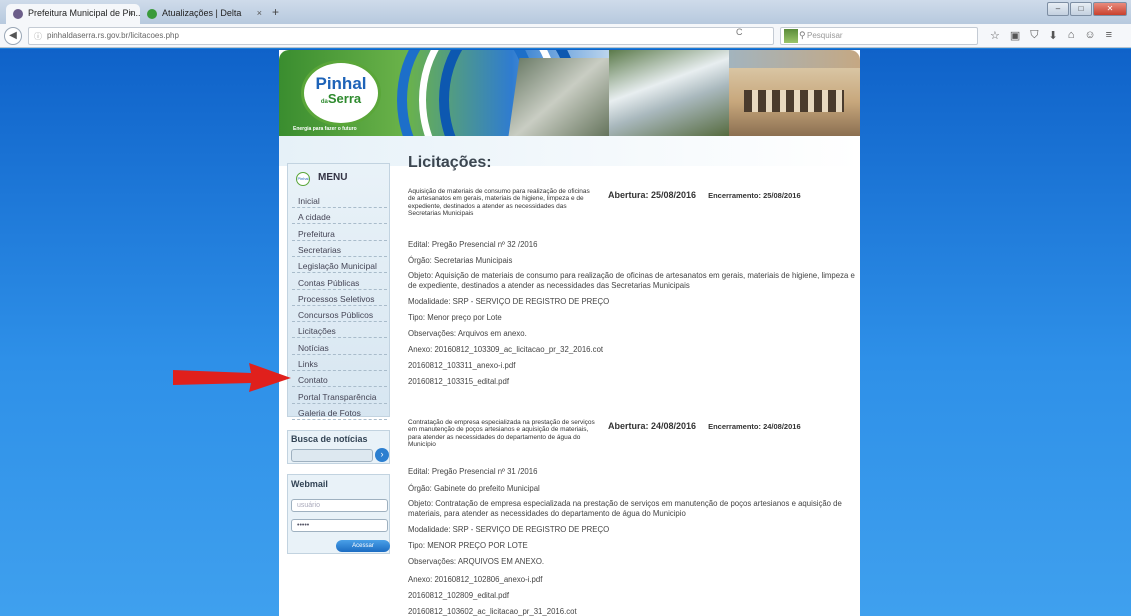  Describe the element at coordinates (332, 455) in the screenshot. I see `news-search-input` at that location.